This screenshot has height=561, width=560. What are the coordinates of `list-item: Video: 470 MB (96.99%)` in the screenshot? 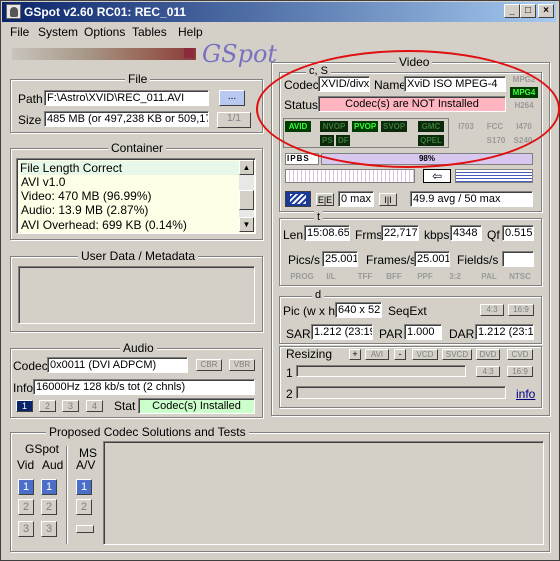 It's located at (86, 196).